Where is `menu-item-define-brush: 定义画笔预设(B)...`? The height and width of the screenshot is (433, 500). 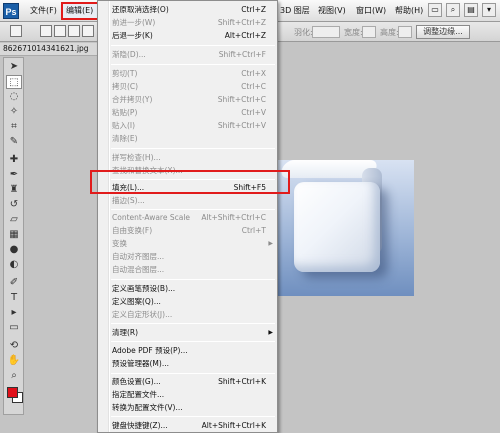 menu-item-define-brush: 定义画笔预设(B)... is located at coordinates (187, 289).